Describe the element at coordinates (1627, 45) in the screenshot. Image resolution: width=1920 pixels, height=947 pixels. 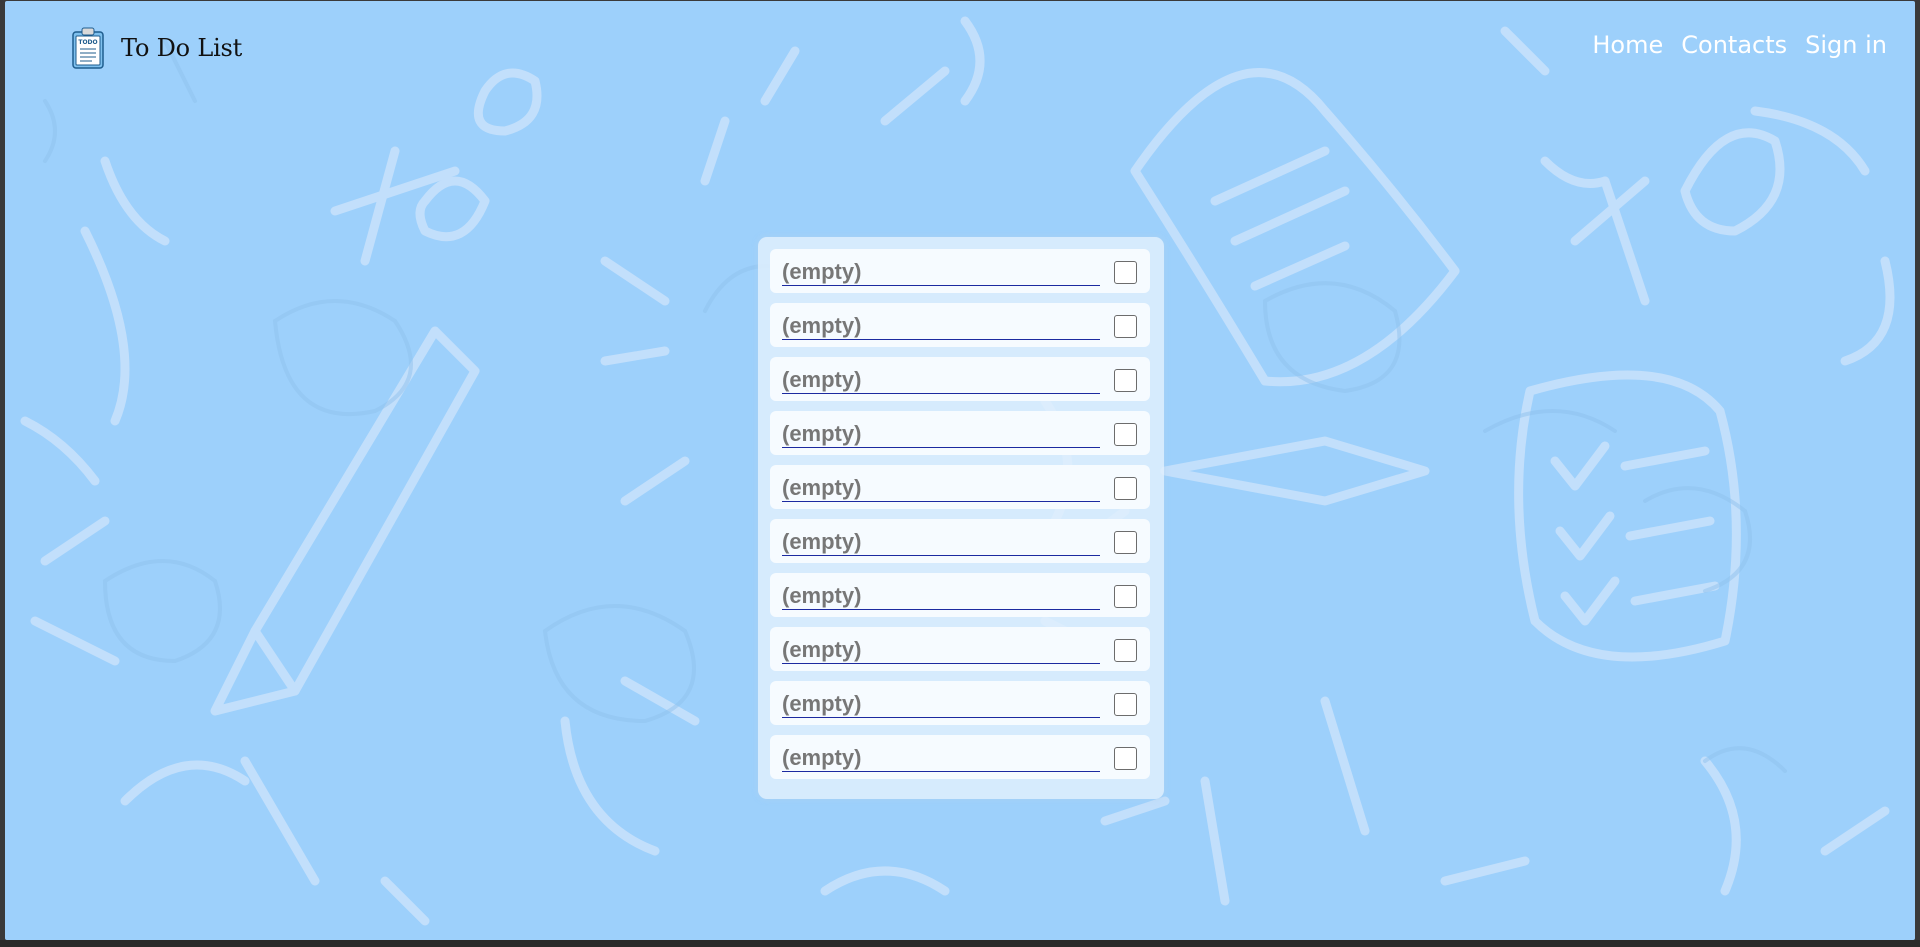
I see `nav-home-link: Home` at that location.